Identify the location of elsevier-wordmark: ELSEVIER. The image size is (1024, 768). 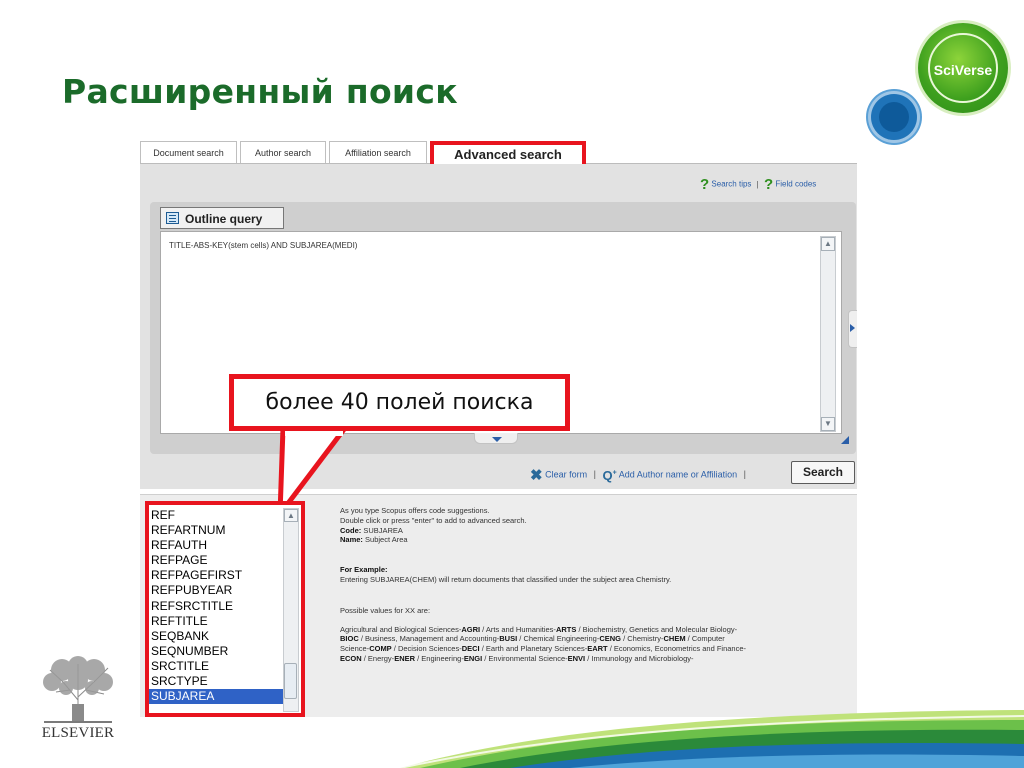
(78, 733).